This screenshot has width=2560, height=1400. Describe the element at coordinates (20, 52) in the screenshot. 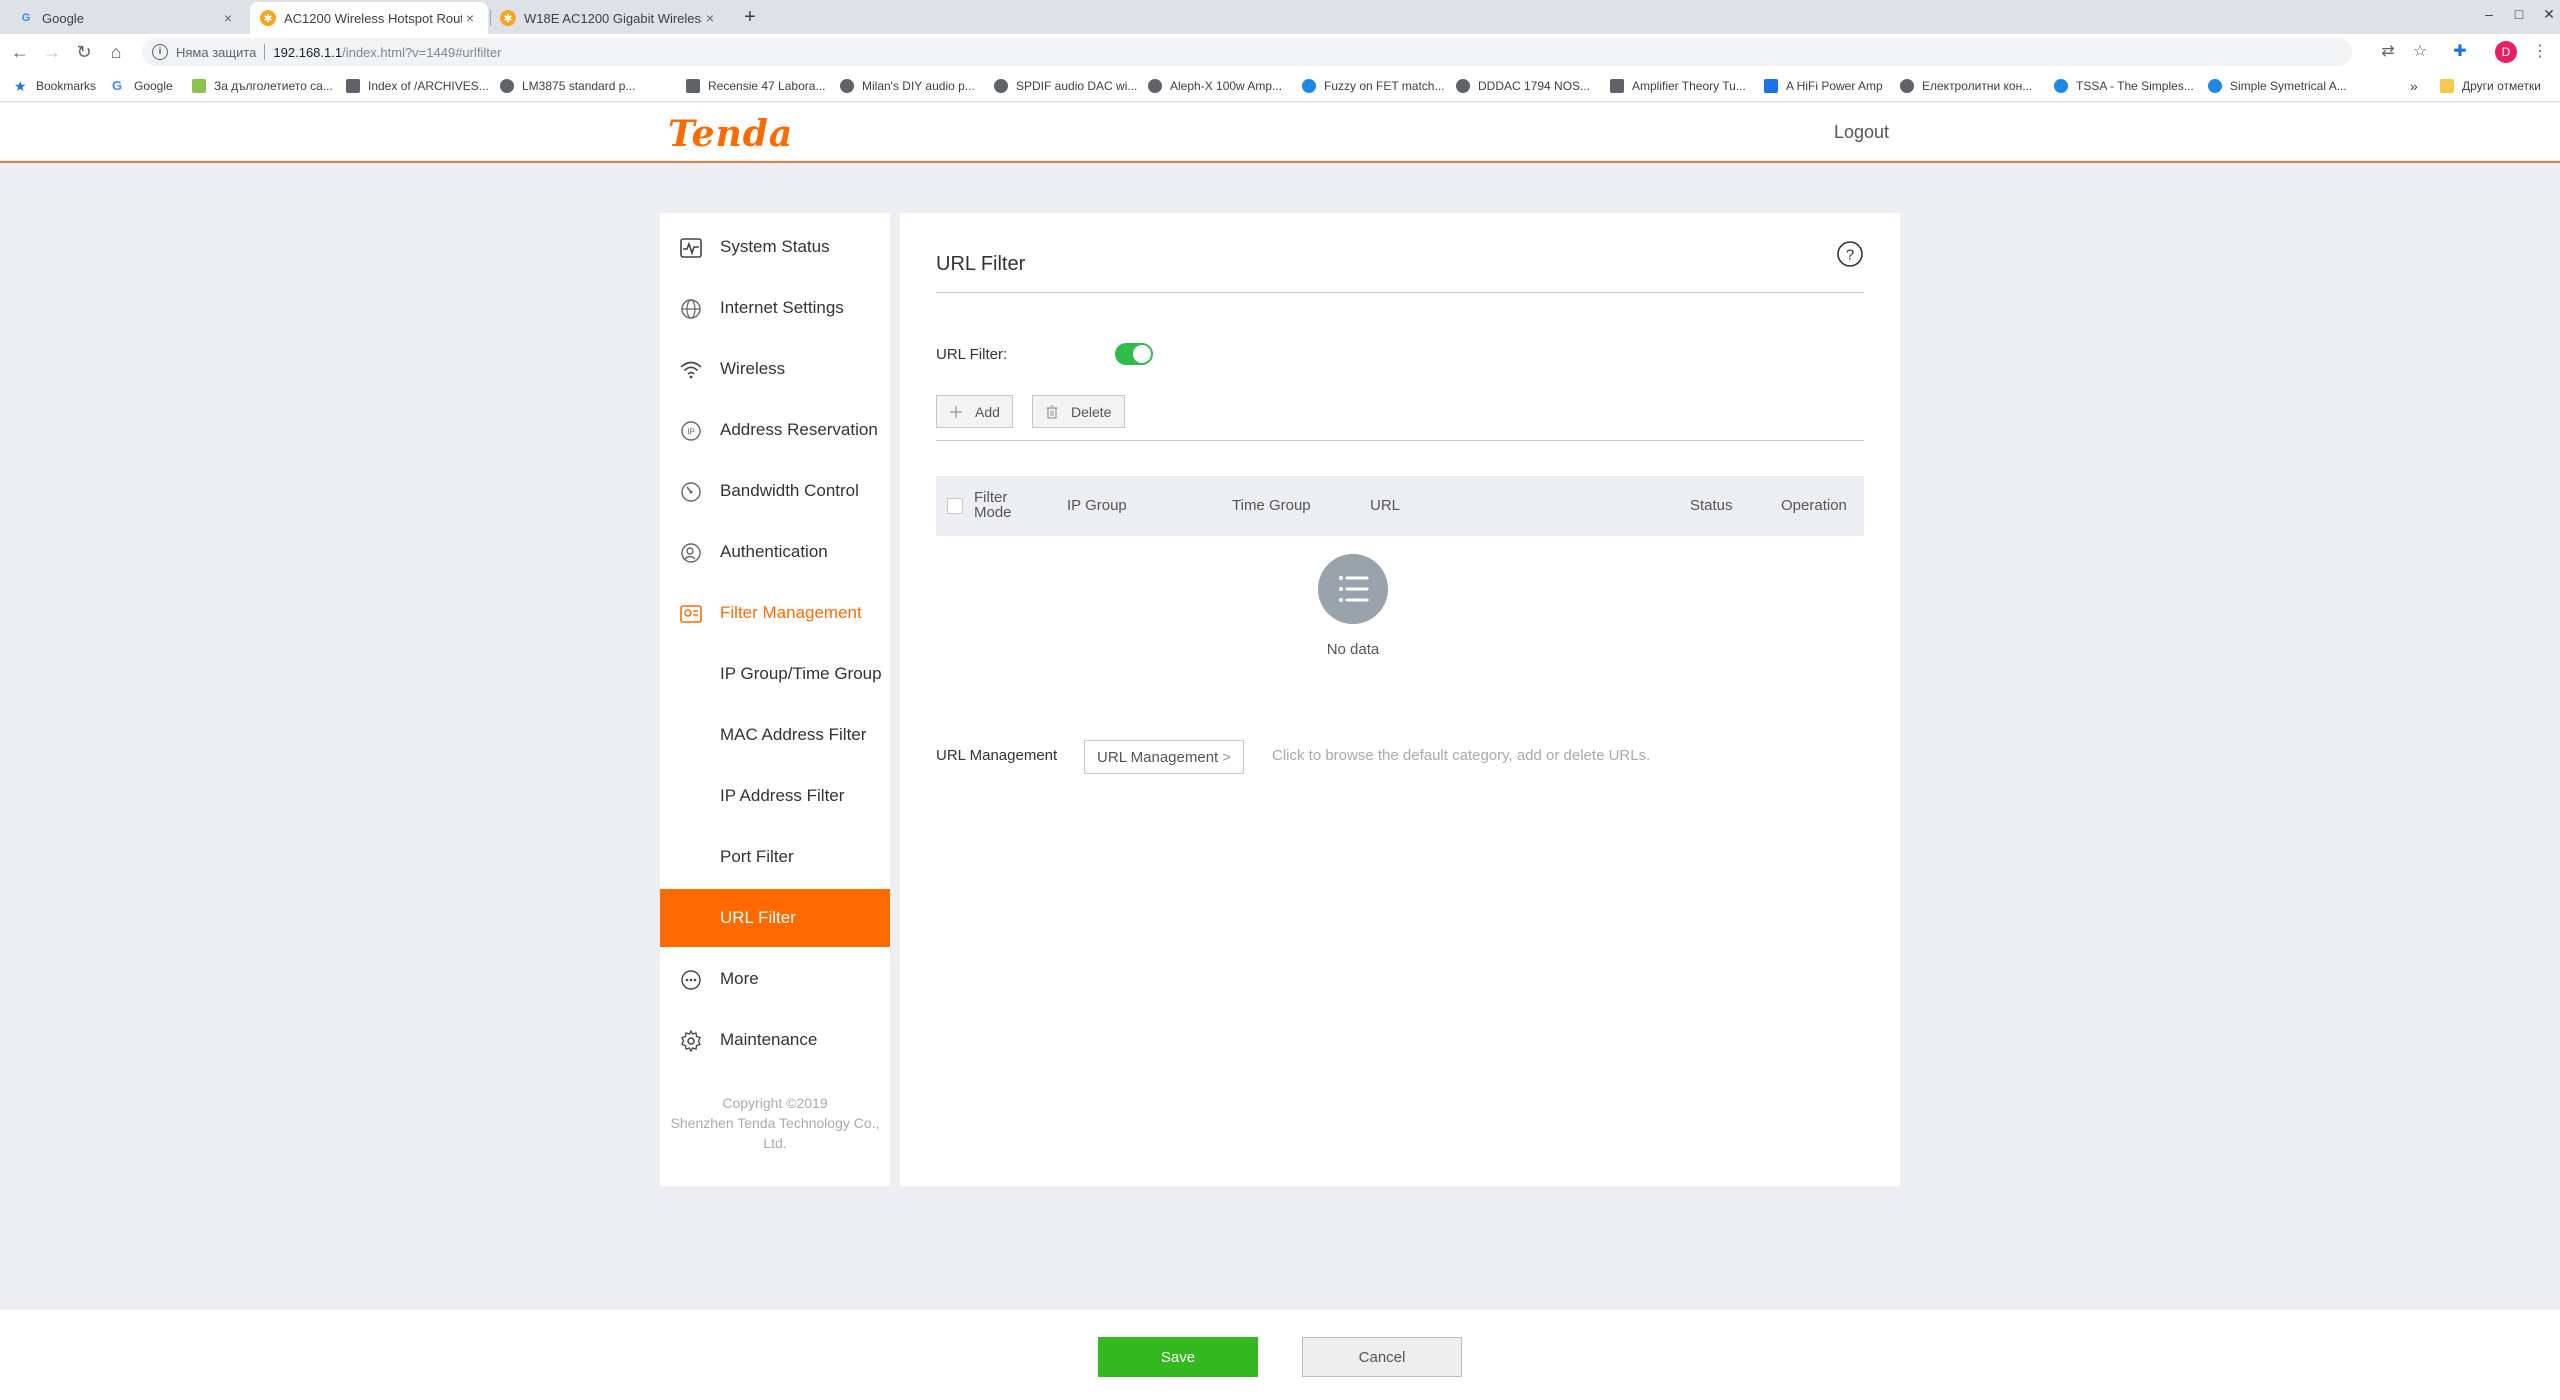

I see `back-icon: ←` at that location.